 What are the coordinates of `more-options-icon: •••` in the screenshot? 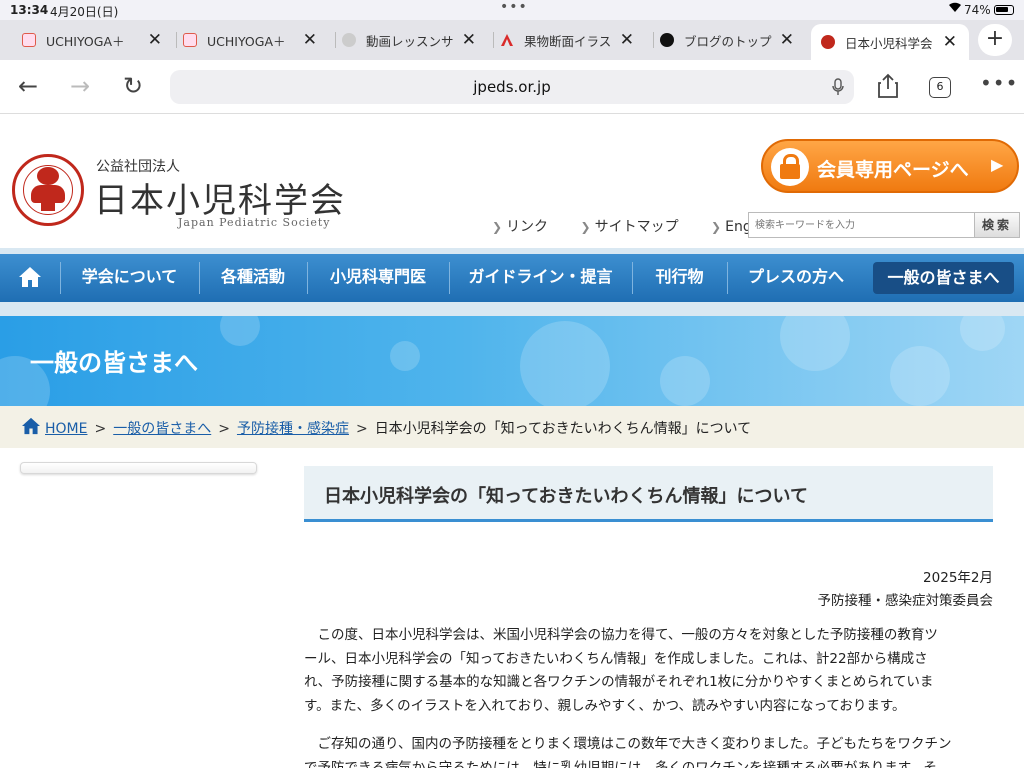 It's located at (999, 83).